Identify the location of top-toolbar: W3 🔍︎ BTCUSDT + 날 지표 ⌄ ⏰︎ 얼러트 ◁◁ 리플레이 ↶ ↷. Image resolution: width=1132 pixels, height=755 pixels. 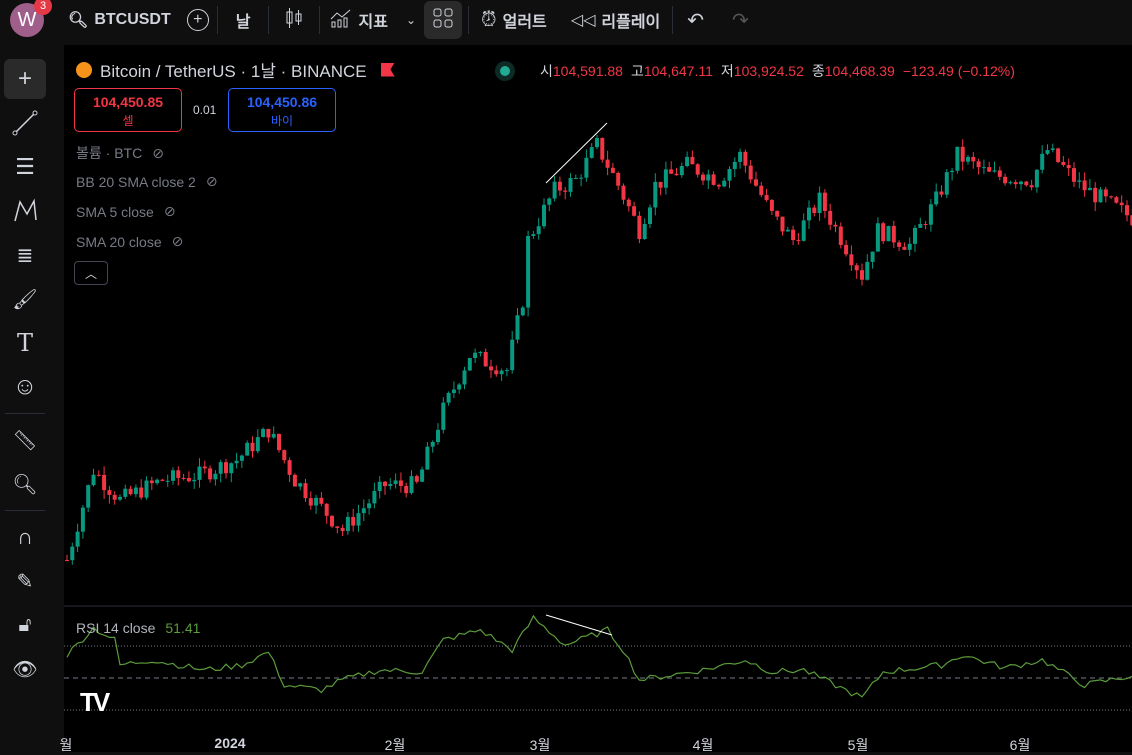
(566, 20).